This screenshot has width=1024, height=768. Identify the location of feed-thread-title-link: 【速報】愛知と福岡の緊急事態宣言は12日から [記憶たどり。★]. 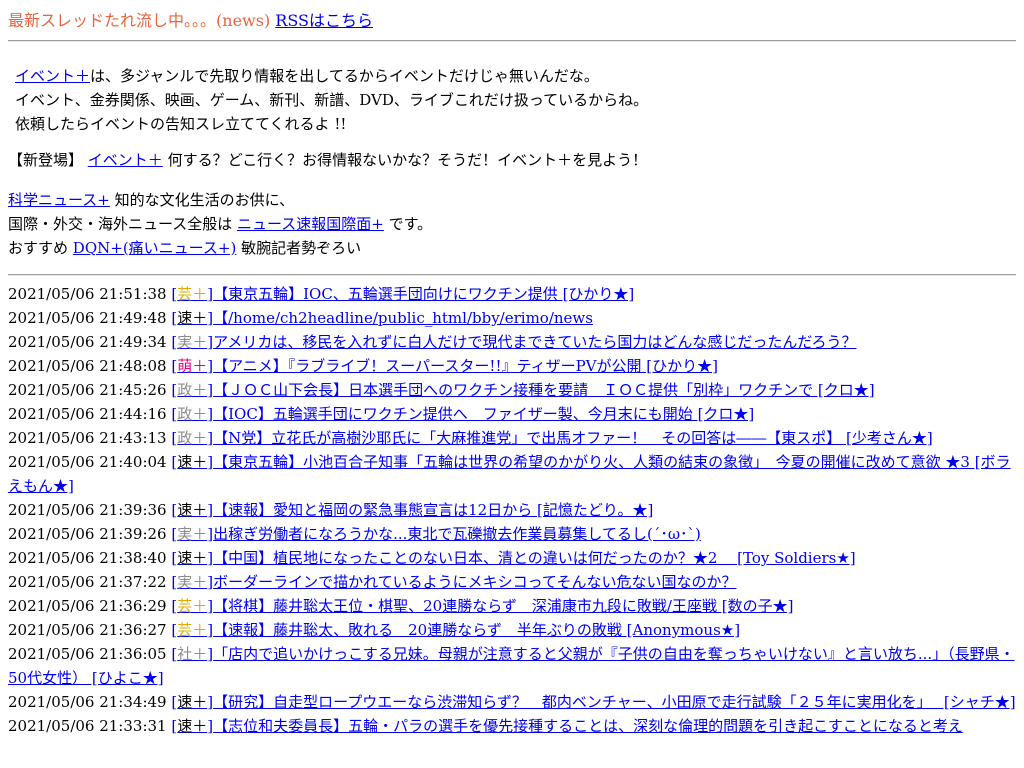
(433, 510).